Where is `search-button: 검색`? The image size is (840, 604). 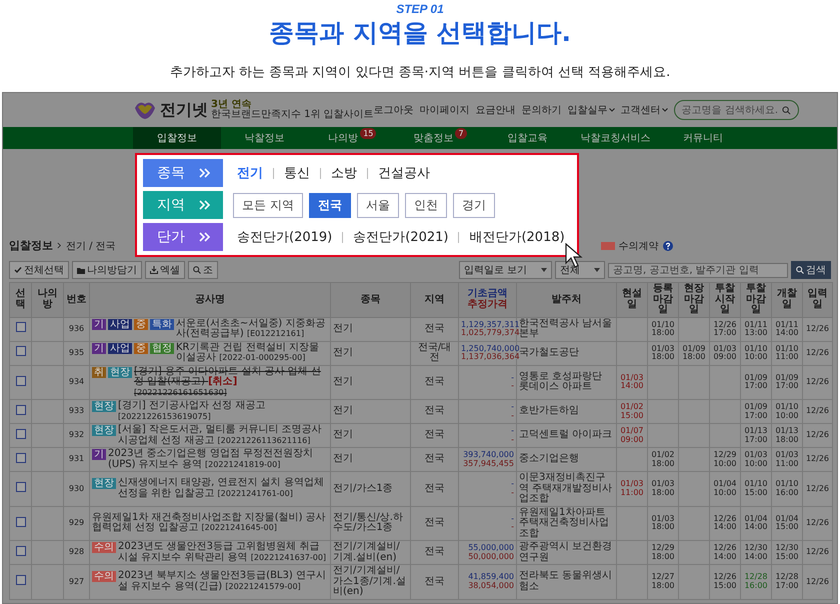
search-button: 검색 is located at coordinates (811, 270).